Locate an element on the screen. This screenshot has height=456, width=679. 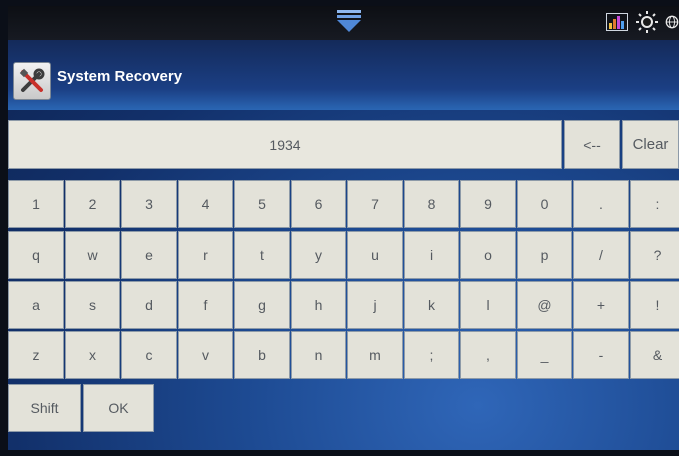
text-input: 1934 is located at coordinates (285, 144).